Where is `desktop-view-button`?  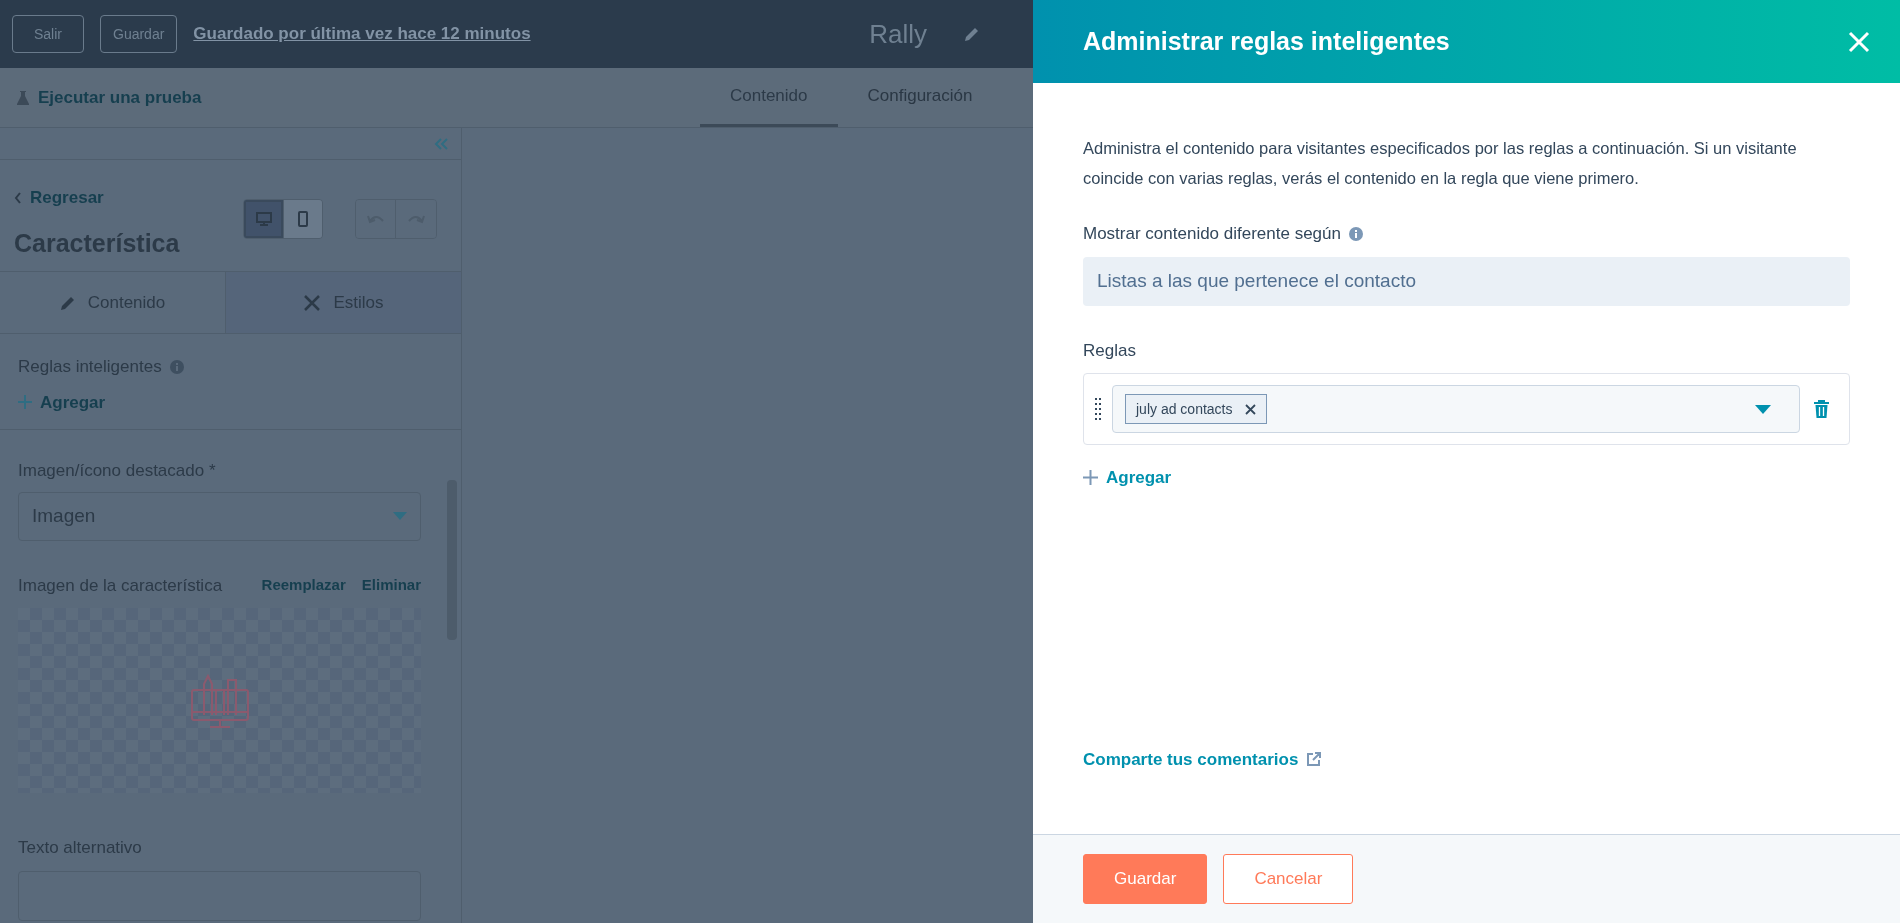
desktop-view-button is located at coordinates (263, 219).